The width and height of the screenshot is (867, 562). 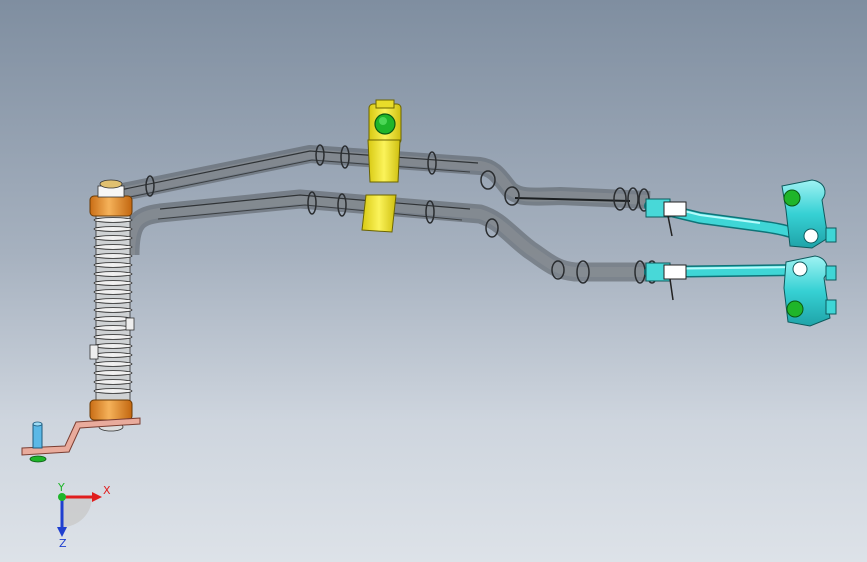 I want to click on flange-block-lower, so click(x=810, y=291).